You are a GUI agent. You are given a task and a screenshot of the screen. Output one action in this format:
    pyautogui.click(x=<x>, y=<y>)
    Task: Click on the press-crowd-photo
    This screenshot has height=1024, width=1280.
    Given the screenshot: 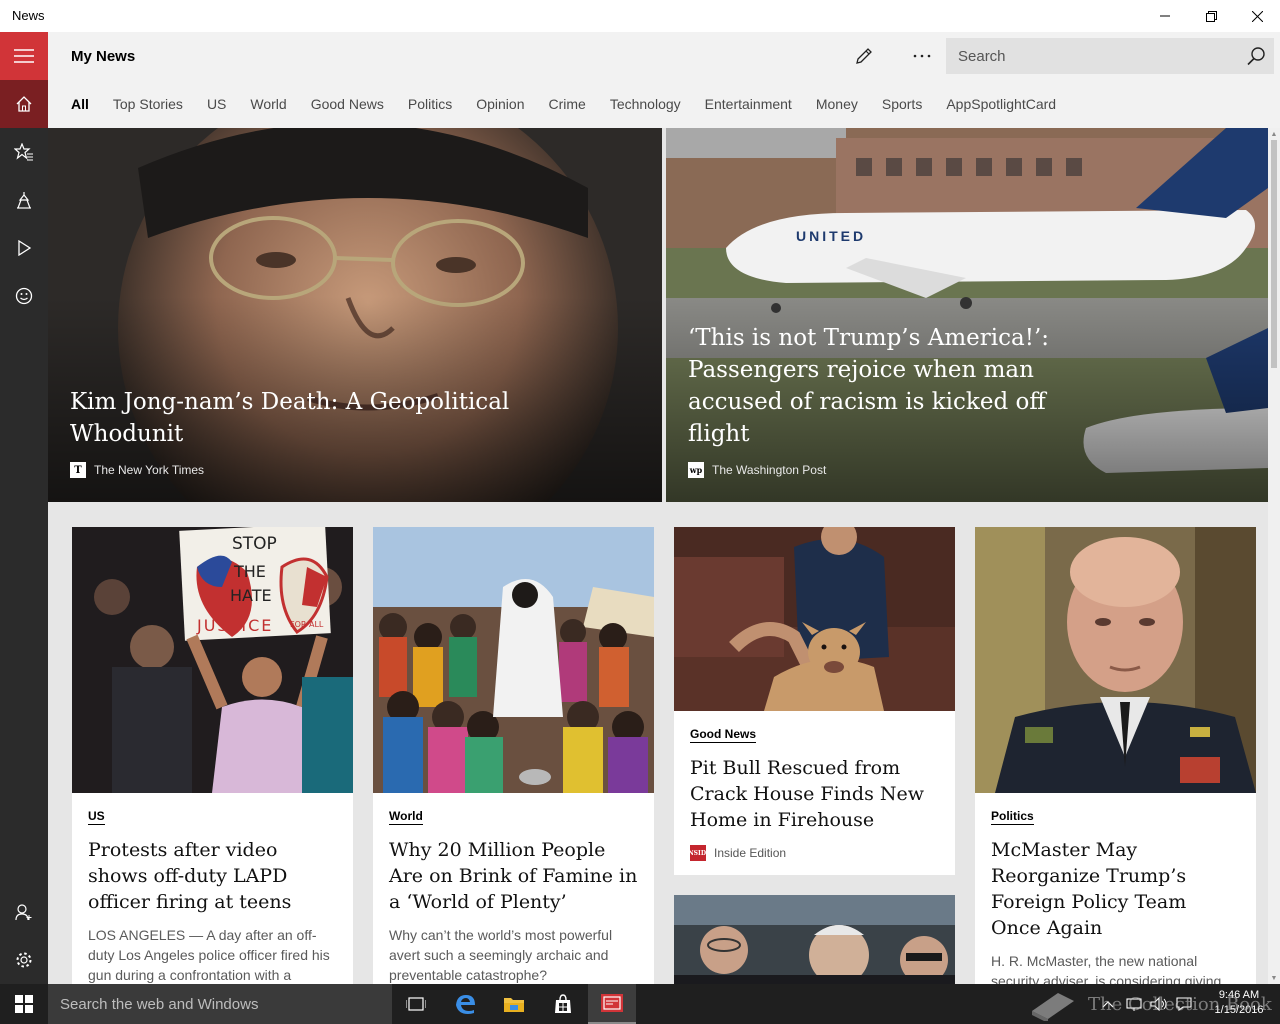 What is the action you would take?
    pyautogui.click(x=814, y=939)
    